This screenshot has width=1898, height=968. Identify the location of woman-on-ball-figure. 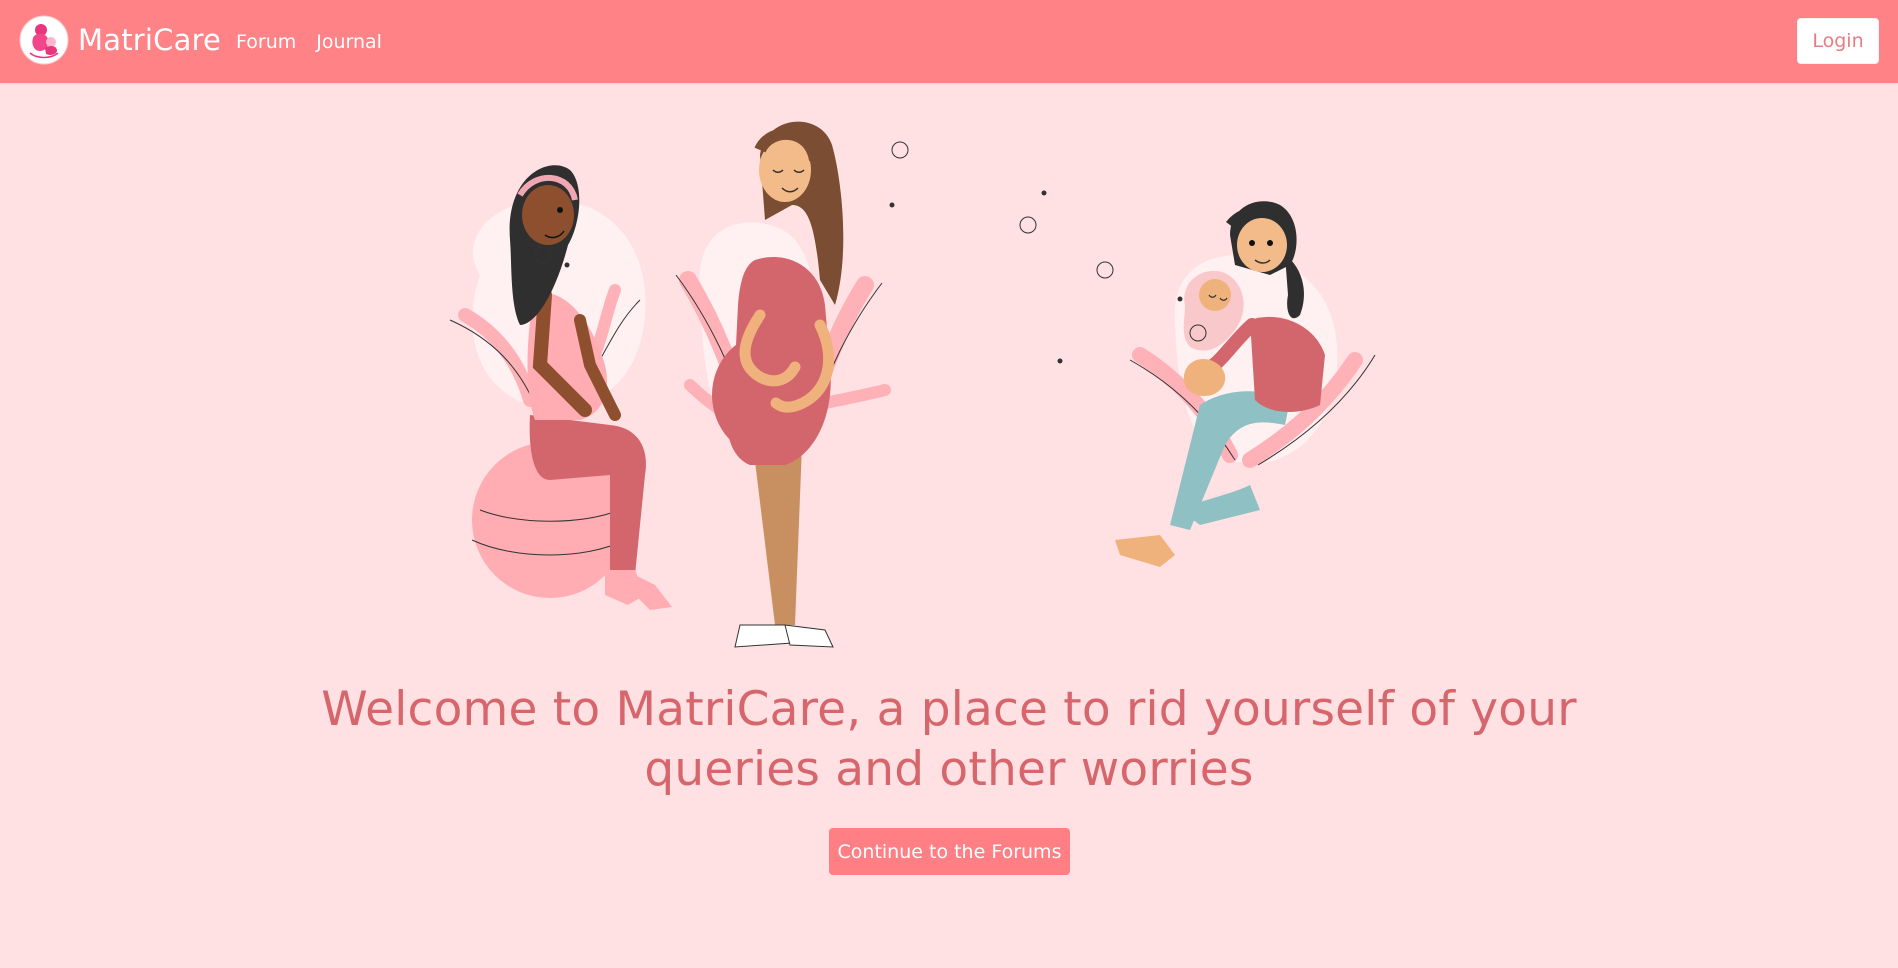
(560, 387).